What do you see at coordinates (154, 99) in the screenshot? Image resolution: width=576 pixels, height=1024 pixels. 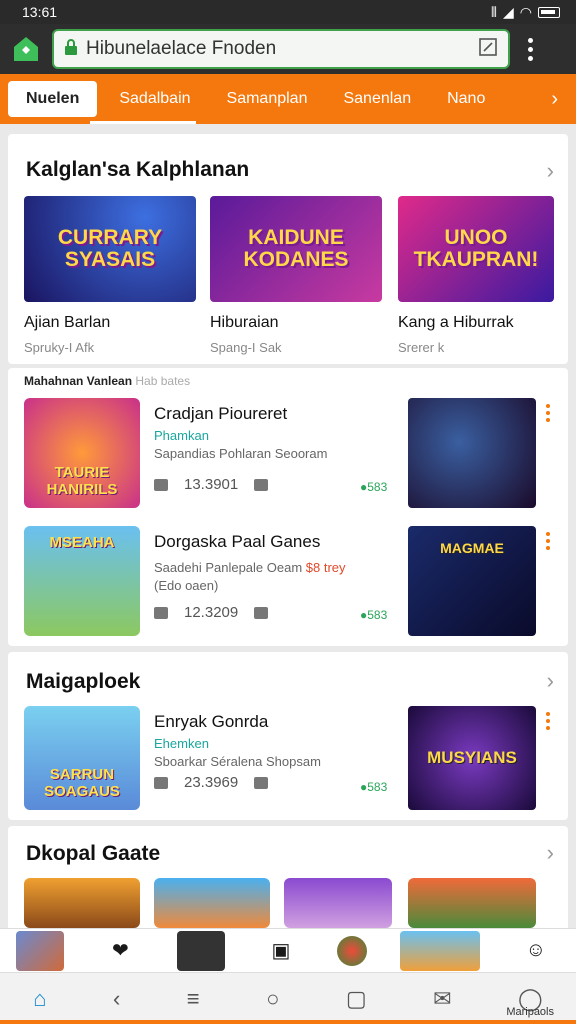 I see `tab-1: Sadalbain` at bounding box center [154, 99].